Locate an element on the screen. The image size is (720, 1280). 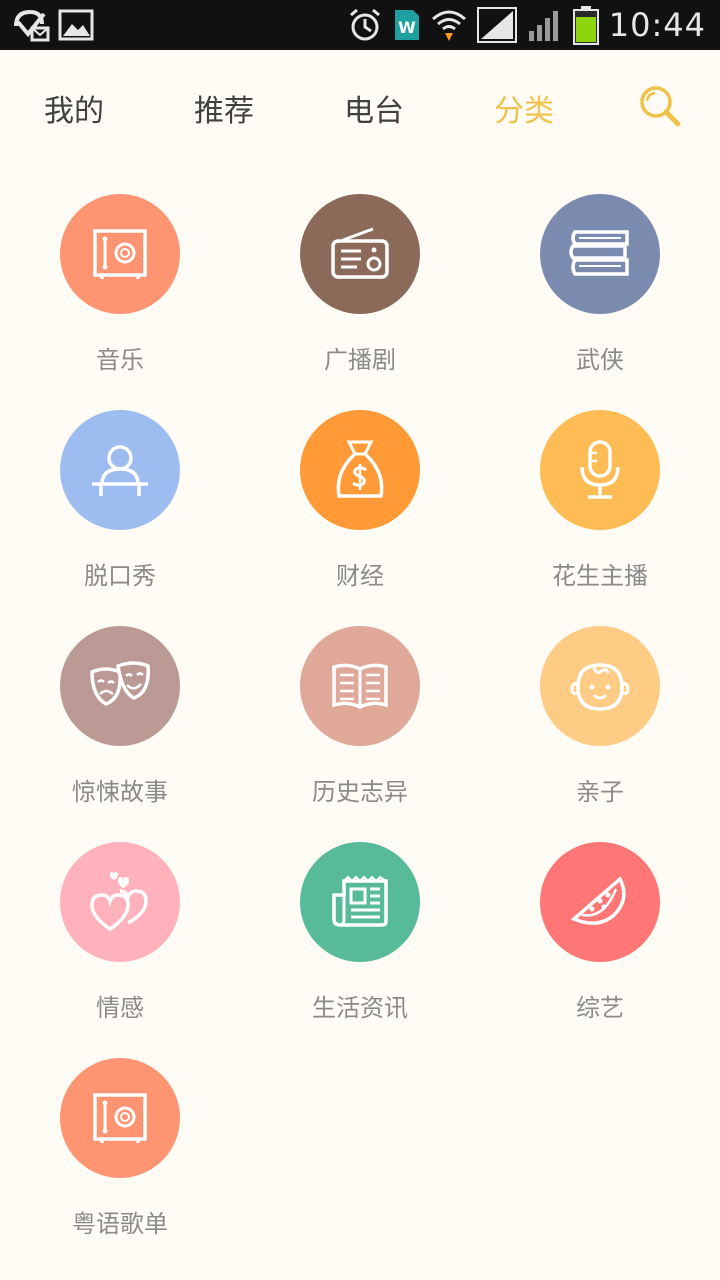
battery-icon is located at coordinates (585, 25).